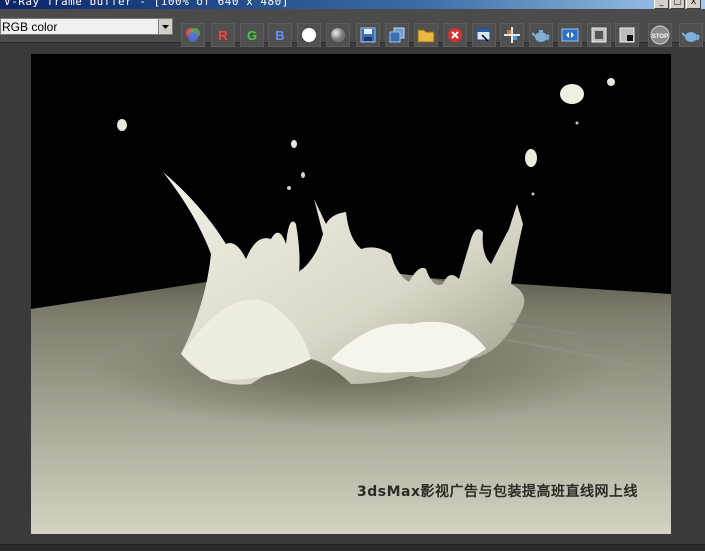 Image resolution: width=705 pixels, height=551 pixels. I want to click on stop-icon: STOP, so click(660, 35).